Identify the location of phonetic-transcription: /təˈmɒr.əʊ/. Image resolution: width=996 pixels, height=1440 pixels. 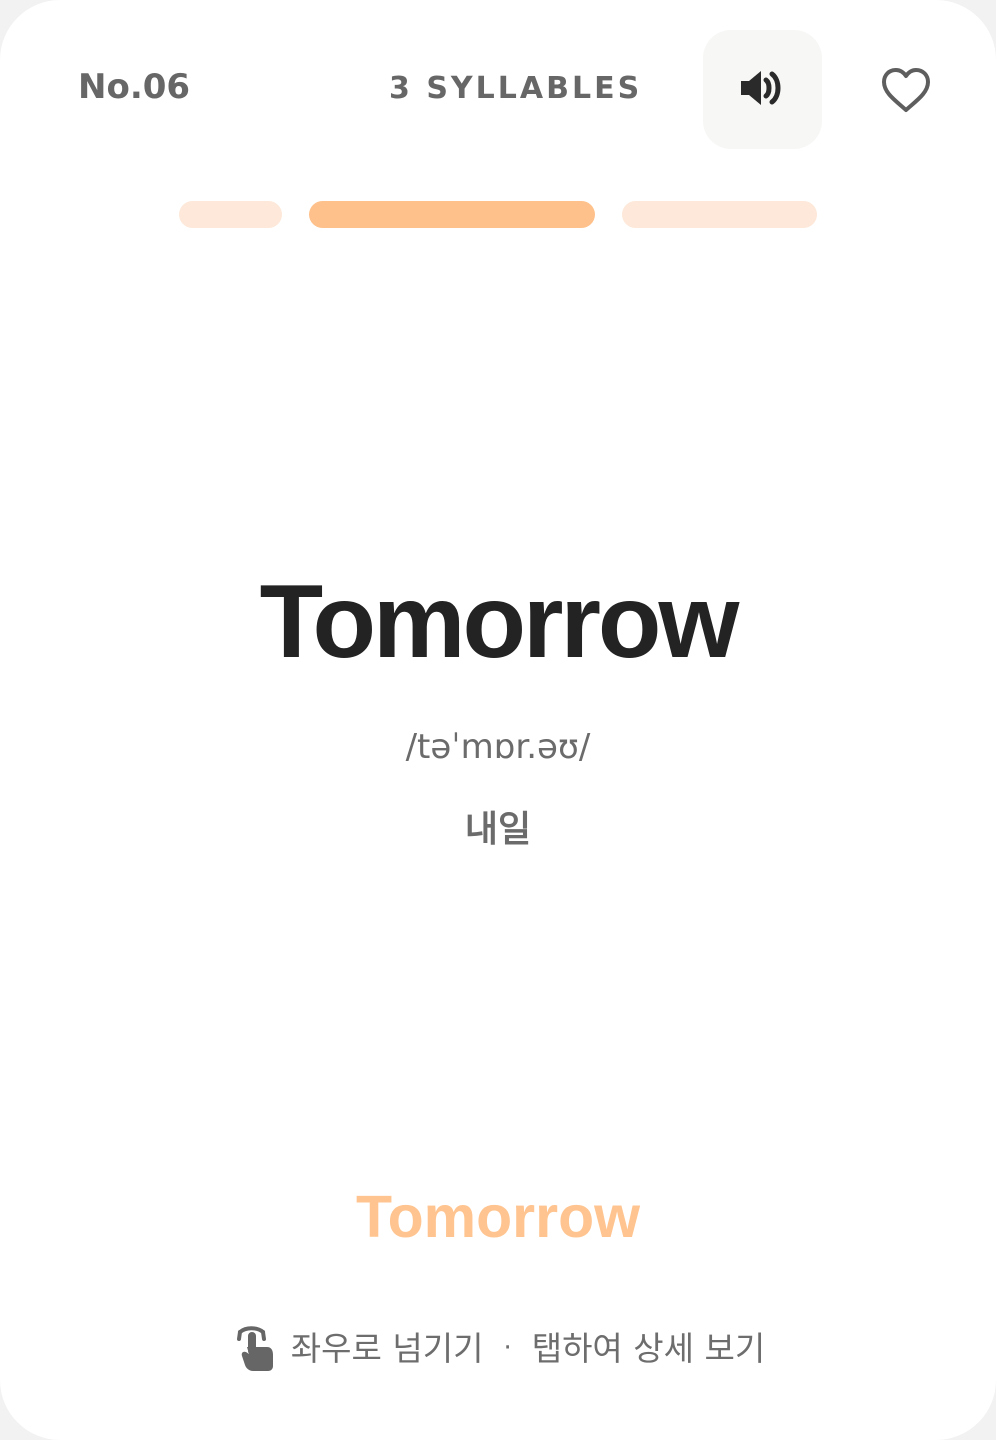
(498, 747).